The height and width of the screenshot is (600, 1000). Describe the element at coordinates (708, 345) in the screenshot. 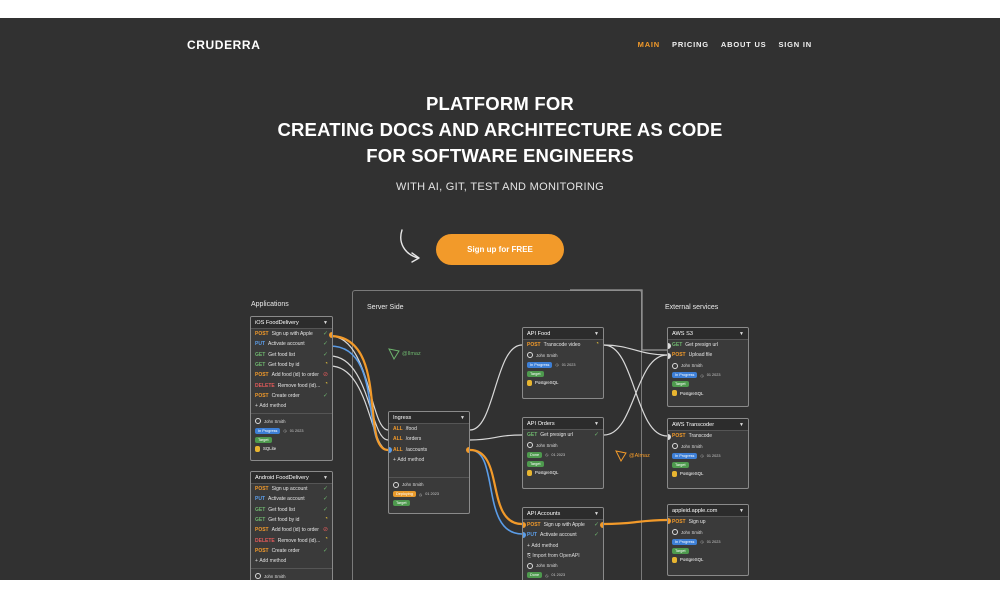

I see `method-row: GET Get presign url` at that location.